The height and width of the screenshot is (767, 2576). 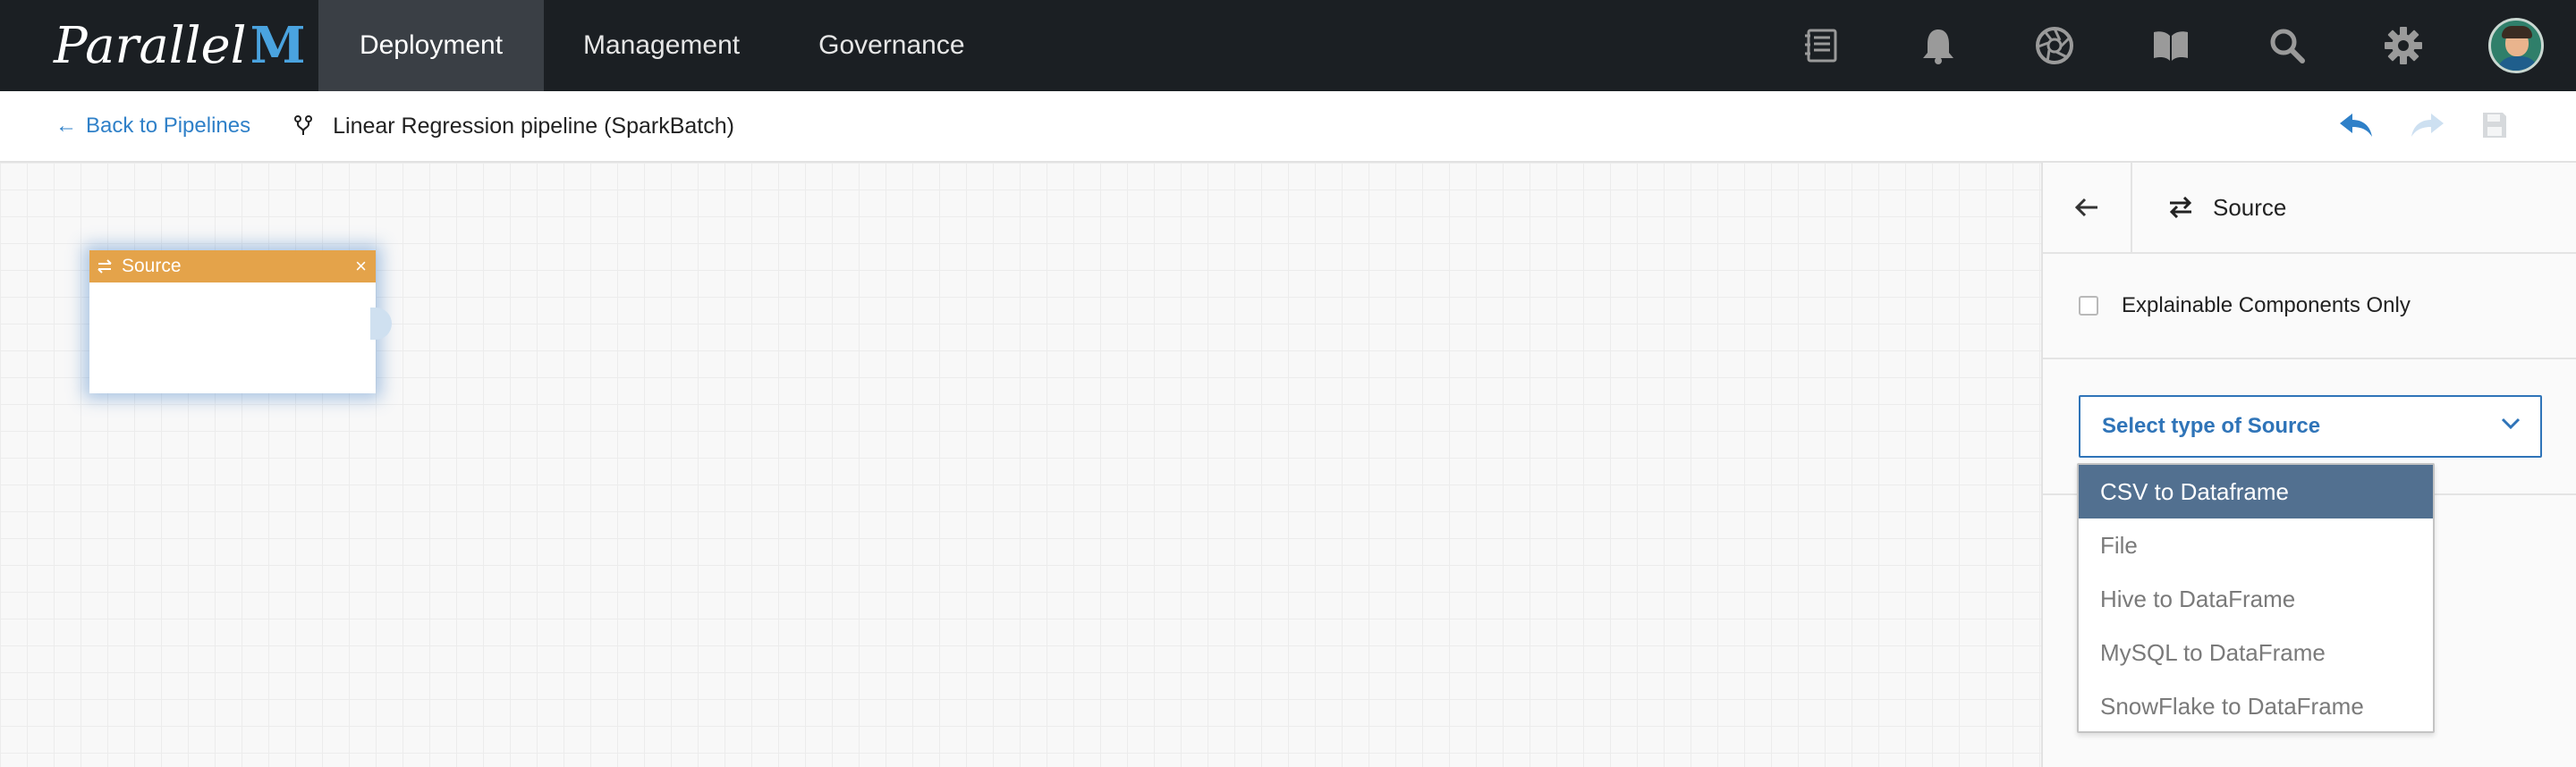 What do you see at coordinates (2256, 706) in the screenshot?
I see `dropdown-option-snowflake: SnowFlake to DataFrame` at bounding box center [2256, 706].